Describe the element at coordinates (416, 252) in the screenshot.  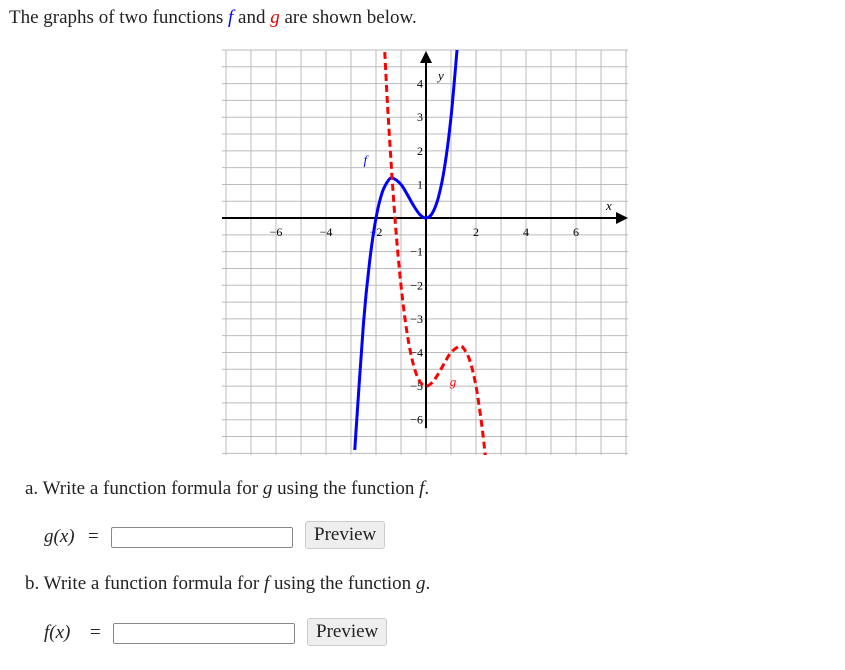
I see `y-tick-label: −1` at that location.